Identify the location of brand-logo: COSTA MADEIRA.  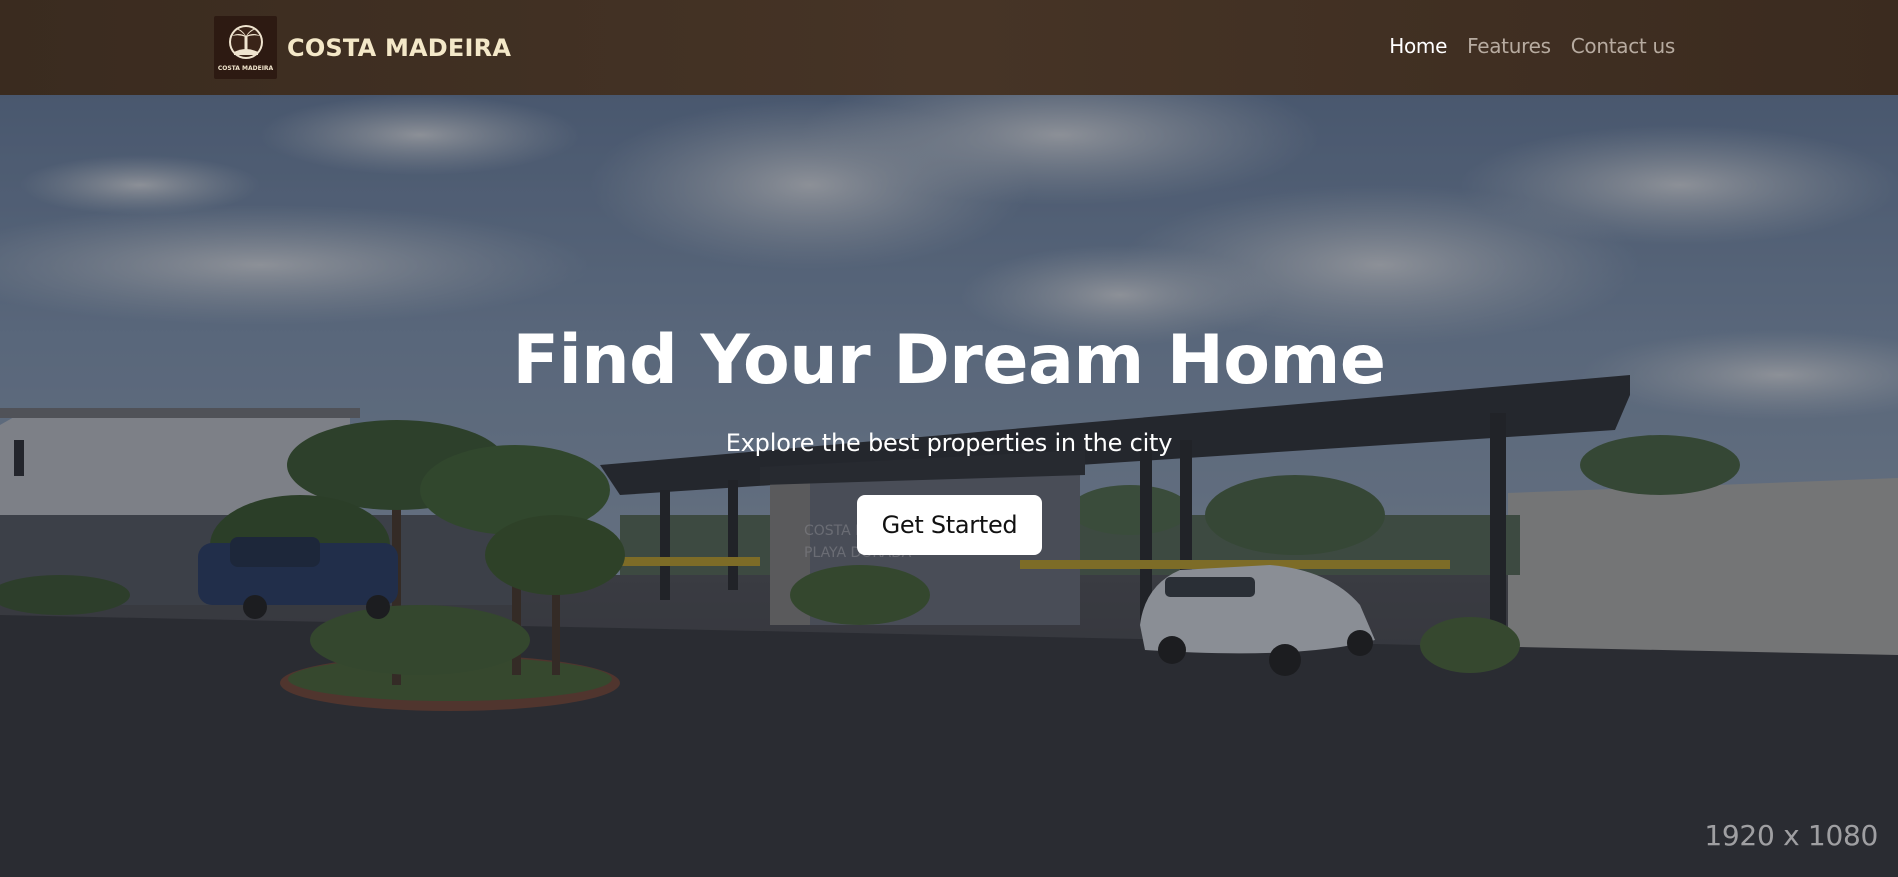
(245, 47).